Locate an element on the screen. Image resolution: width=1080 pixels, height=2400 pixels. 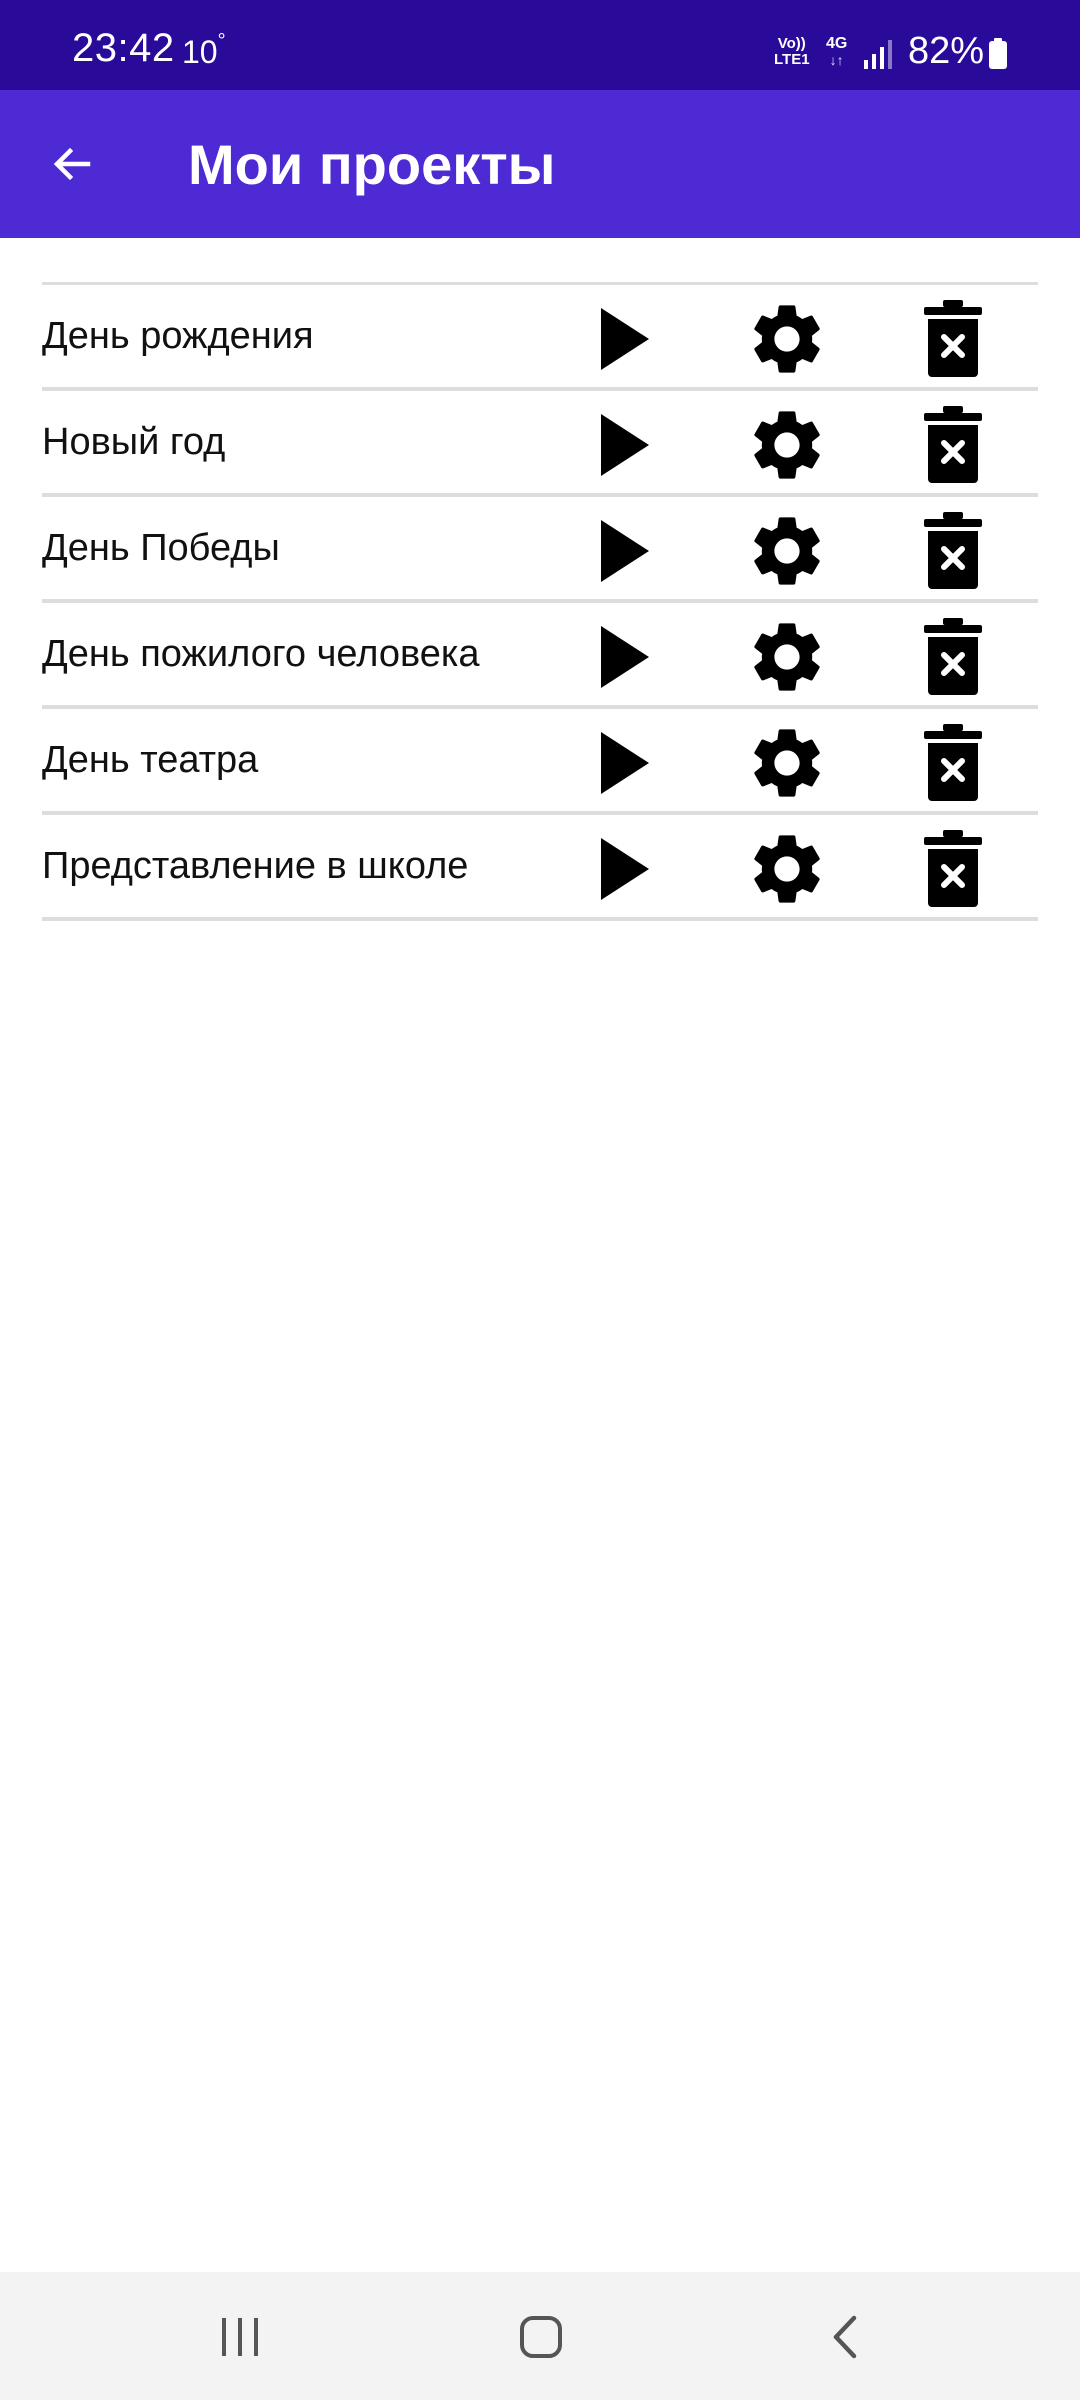
volte-indicator: Vo)) LTE1 is located at coordinates (792, 52).